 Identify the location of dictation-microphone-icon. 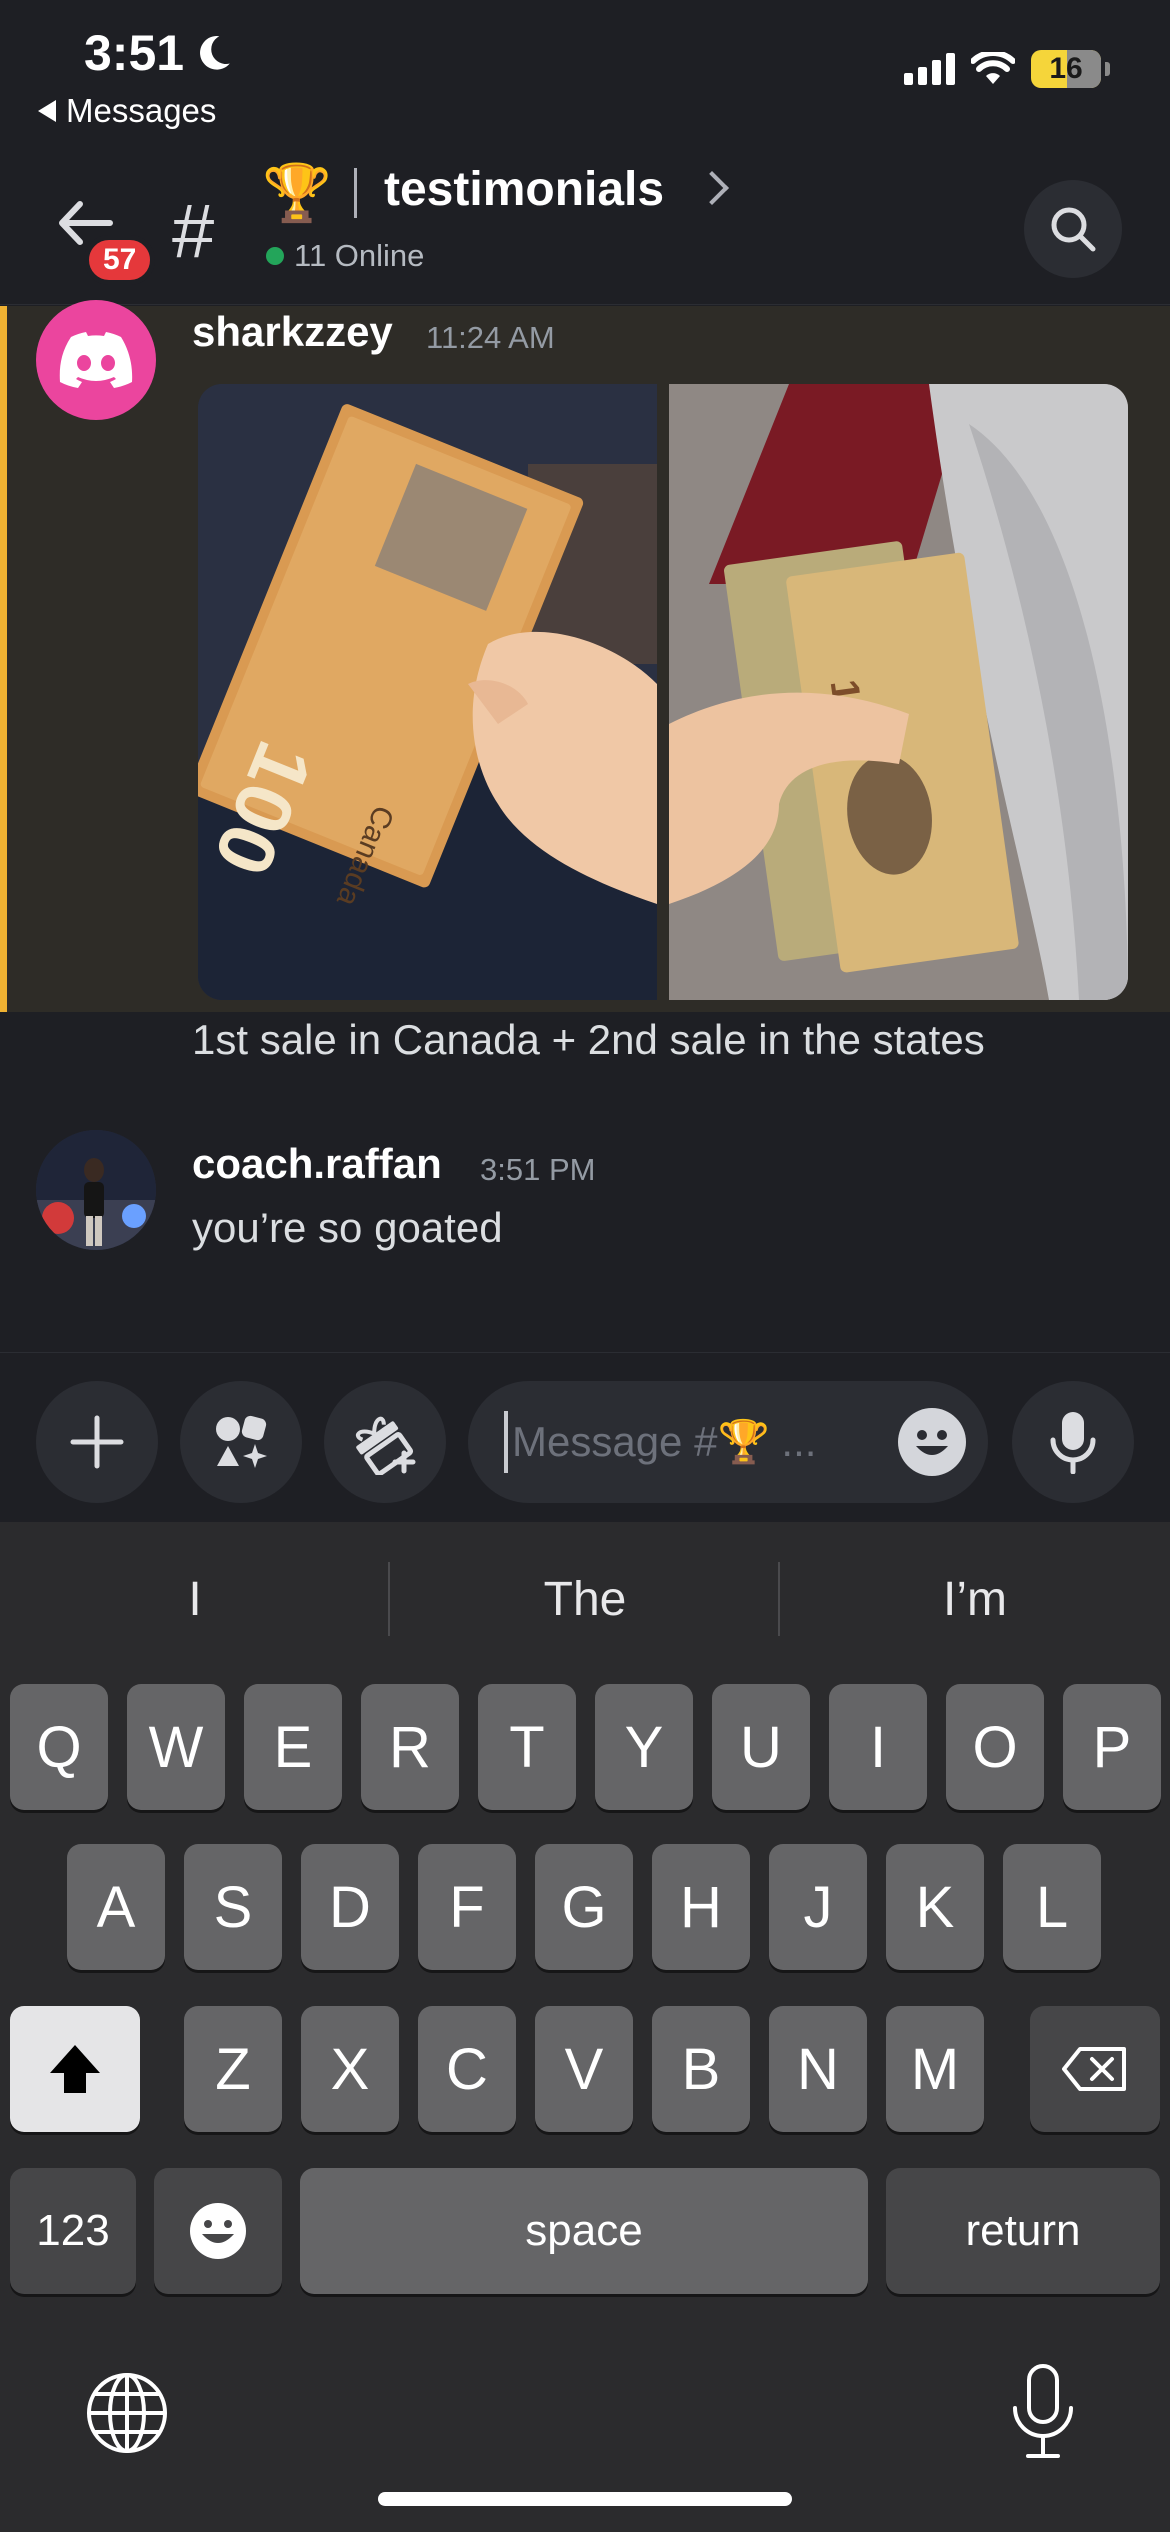
(1043, 2412).